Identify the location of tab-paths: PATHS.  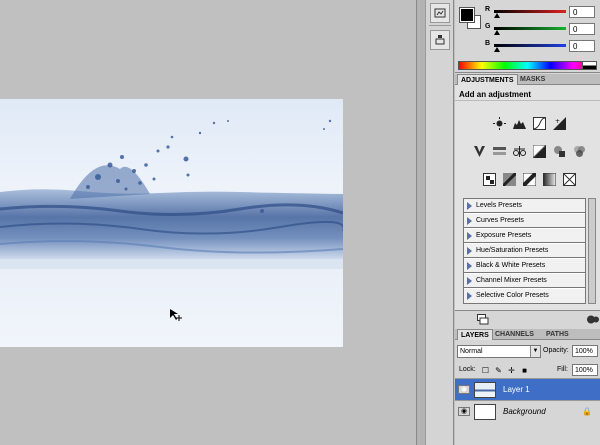
(557, 334).